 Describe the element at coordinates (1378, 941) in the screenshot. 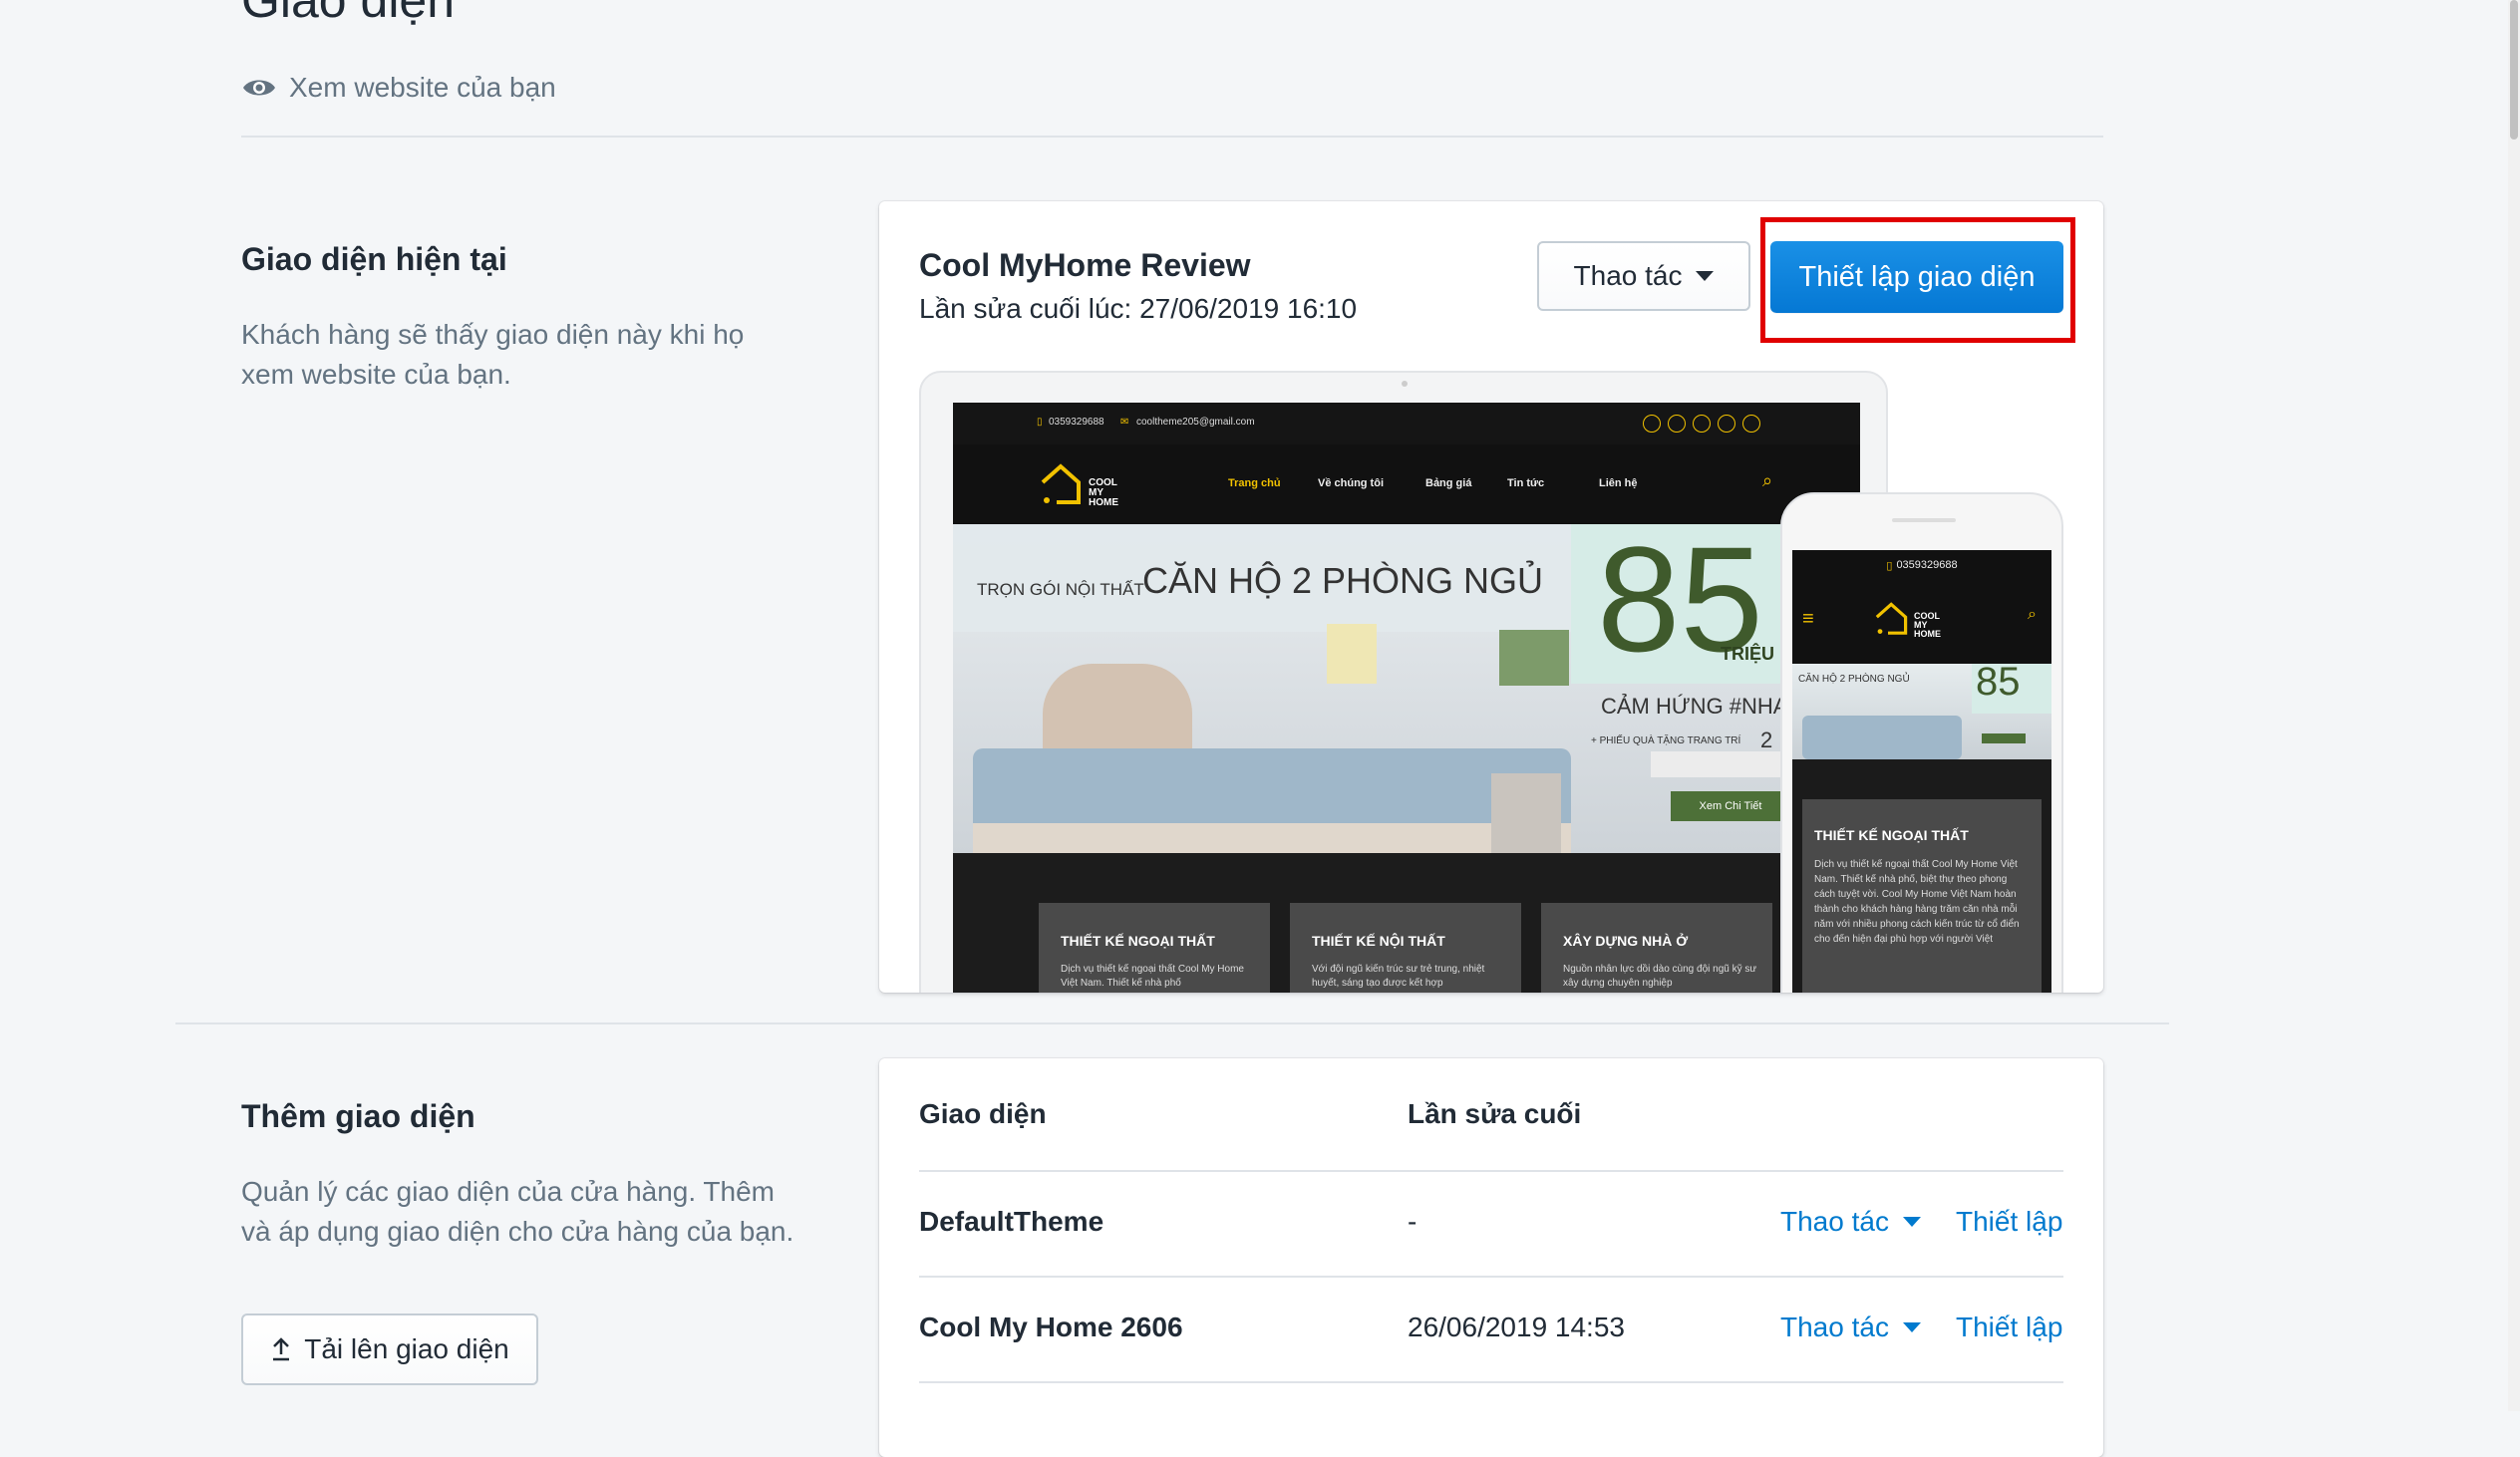

I see `service-tile-title: THIẾT KẾ NỘI THẤT` at that location.